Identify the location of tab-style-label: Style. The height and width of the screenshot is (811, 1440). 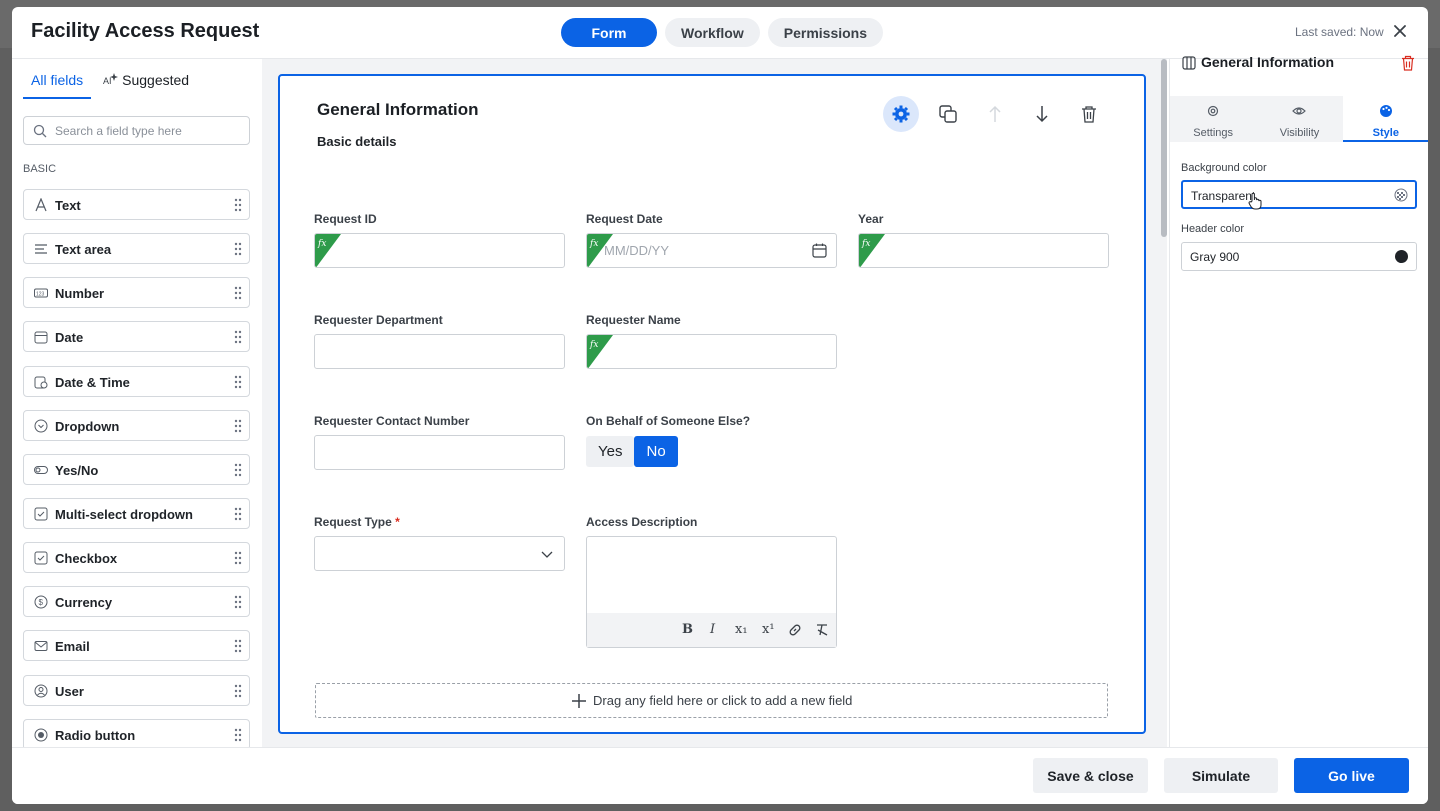
(1385, 133).